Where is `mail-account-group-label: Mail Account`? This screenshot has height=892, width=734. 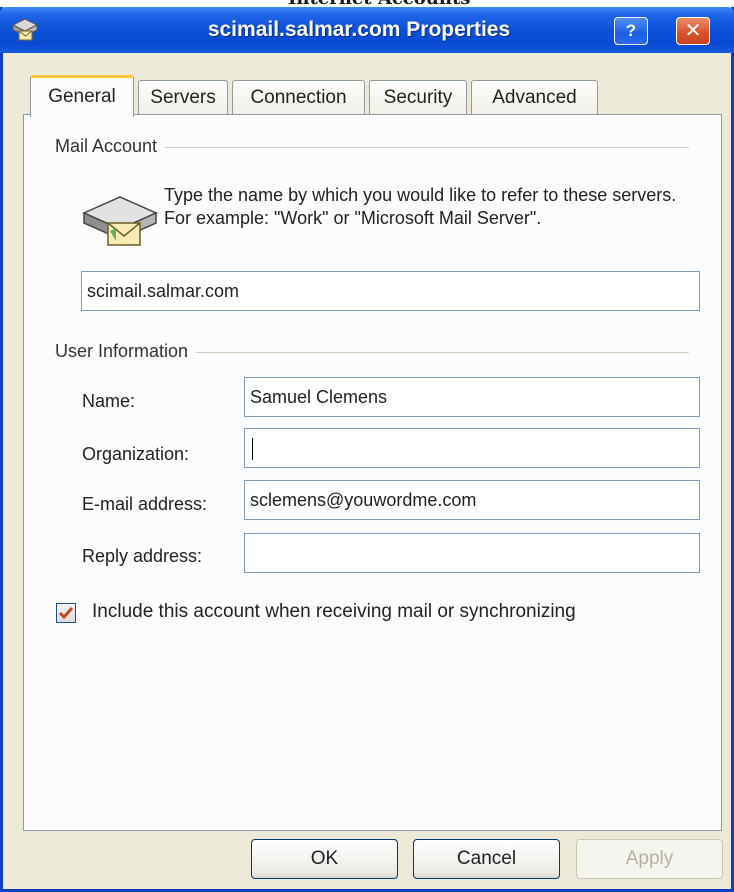
mail-account-group-label: Mail Account is located at coordinates (110, 146).